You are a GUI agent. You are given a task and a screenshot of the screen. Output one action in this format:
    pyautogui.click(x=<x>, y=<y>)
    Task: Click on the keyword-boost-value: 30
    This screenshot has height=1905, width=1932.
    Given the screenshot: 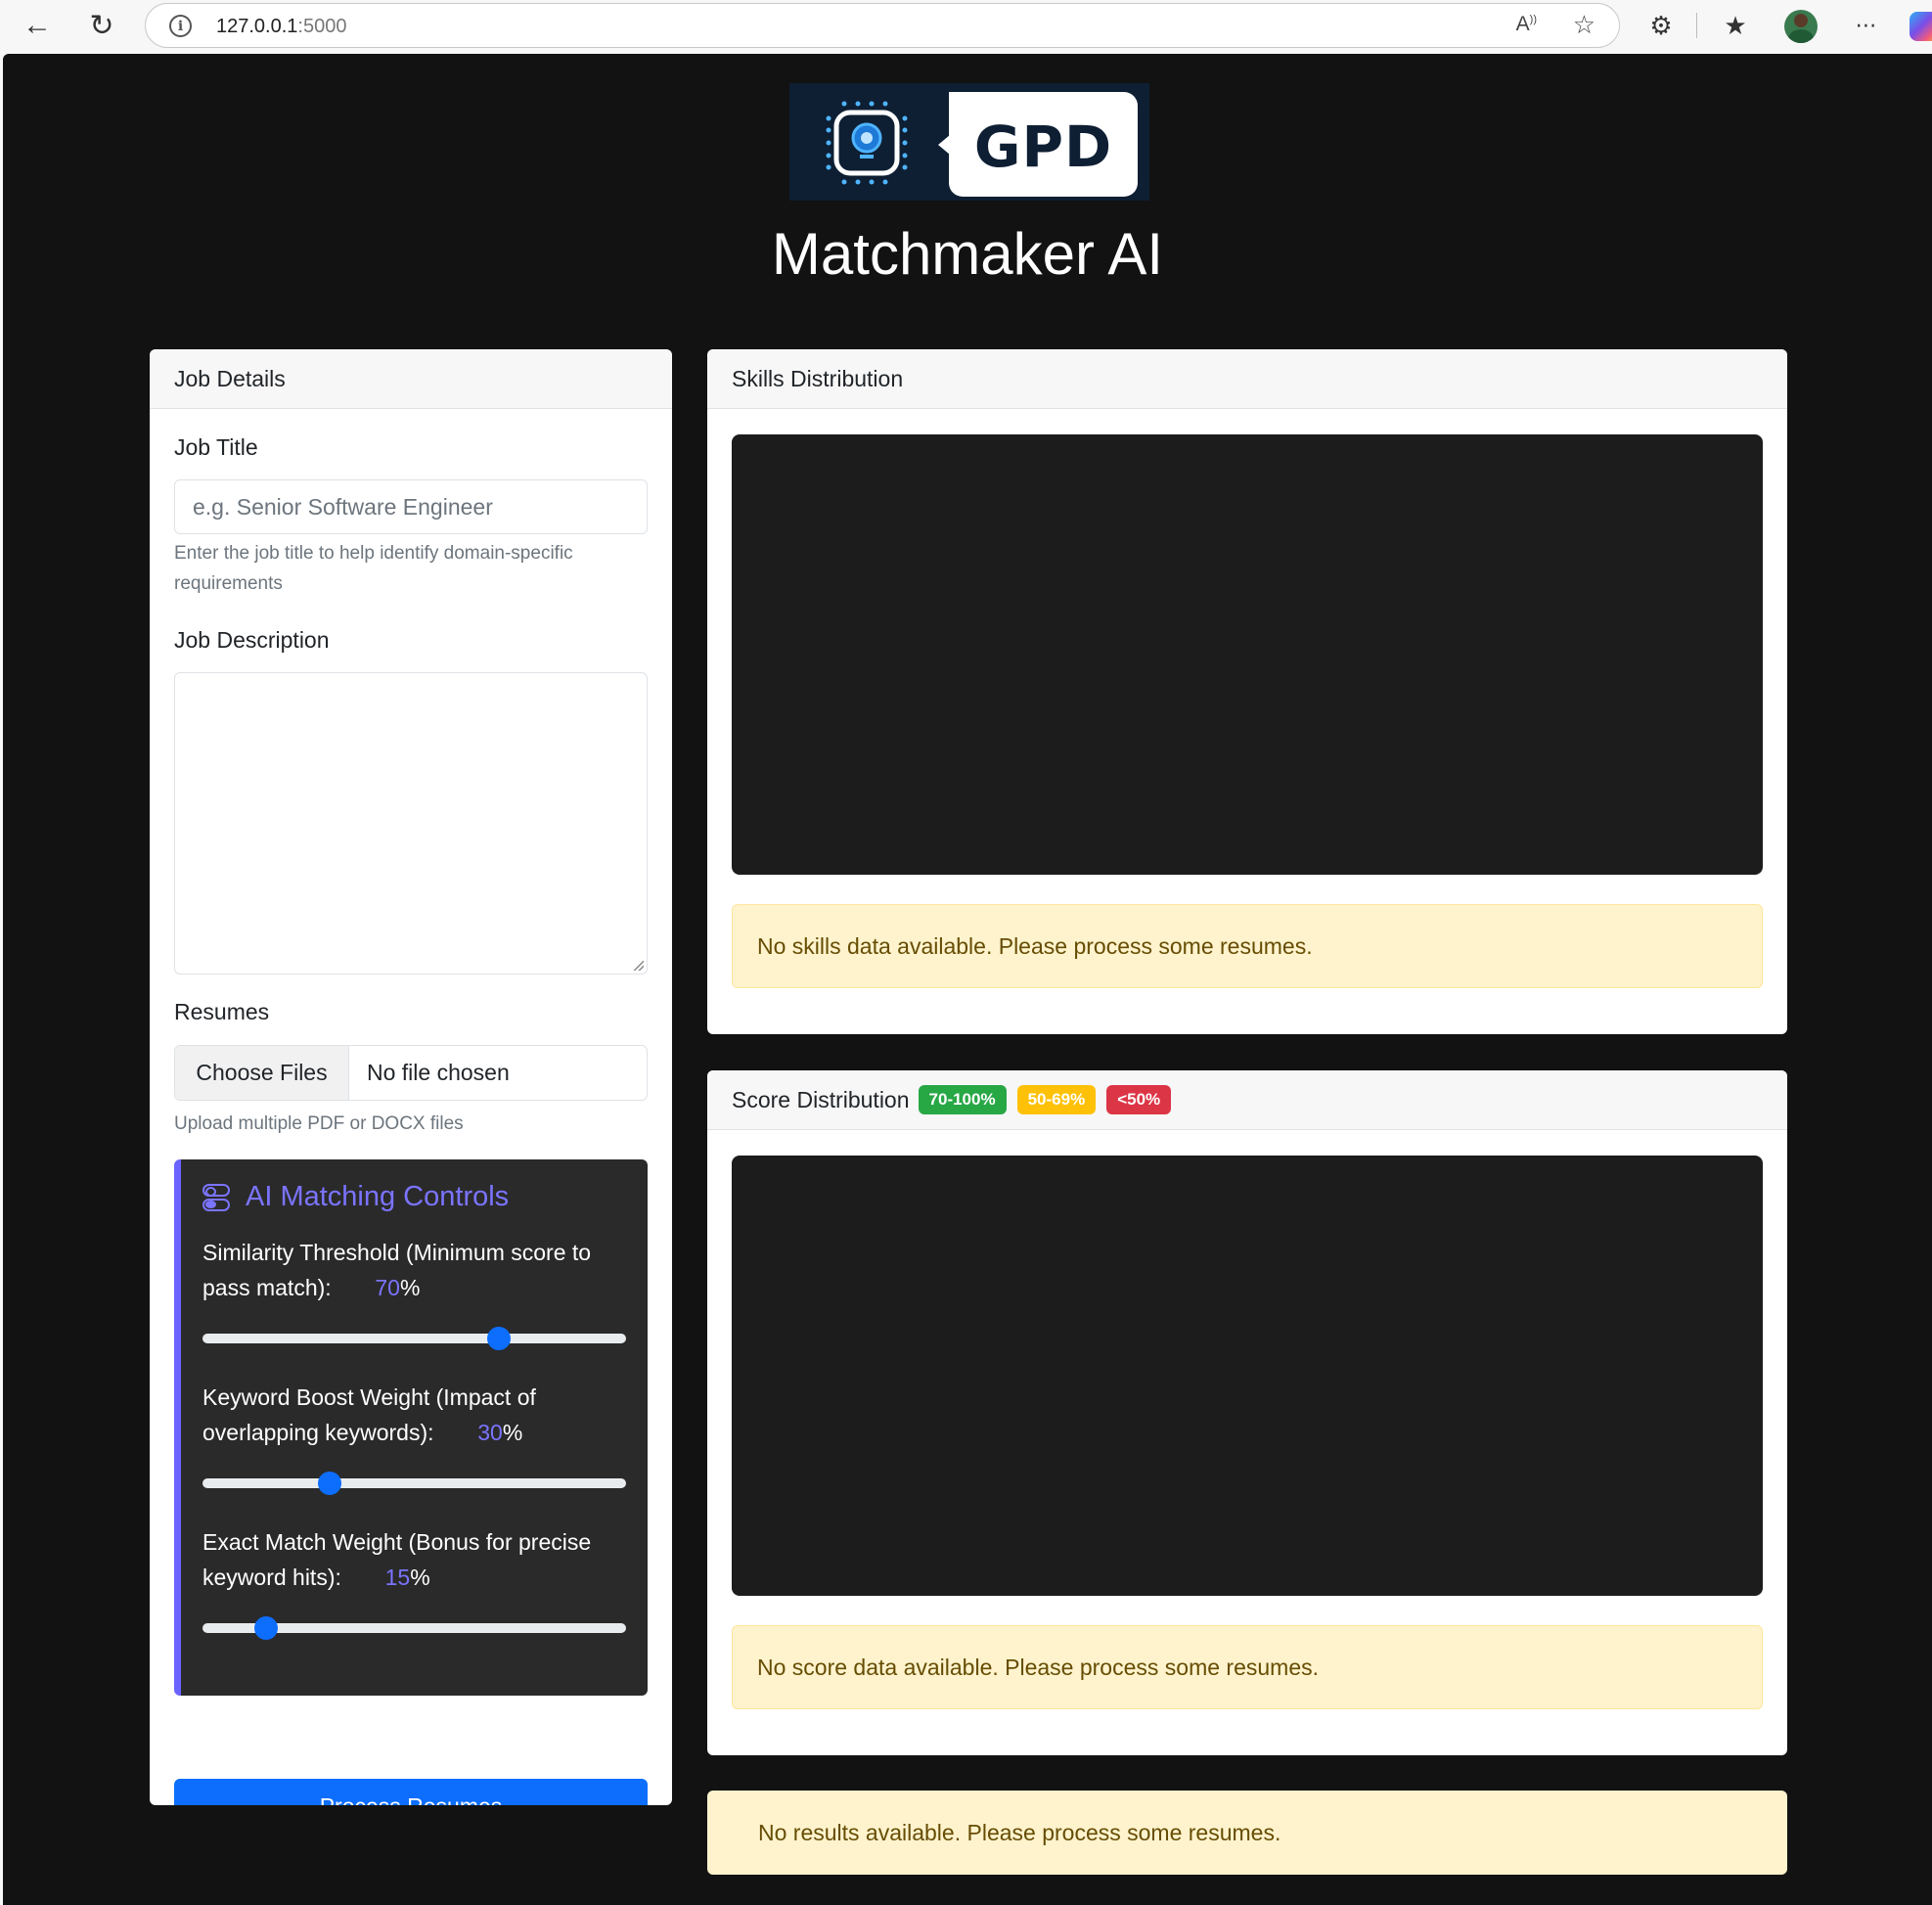 What is the action you would take?
    pyautogui.click(x=490, y=1432)
    